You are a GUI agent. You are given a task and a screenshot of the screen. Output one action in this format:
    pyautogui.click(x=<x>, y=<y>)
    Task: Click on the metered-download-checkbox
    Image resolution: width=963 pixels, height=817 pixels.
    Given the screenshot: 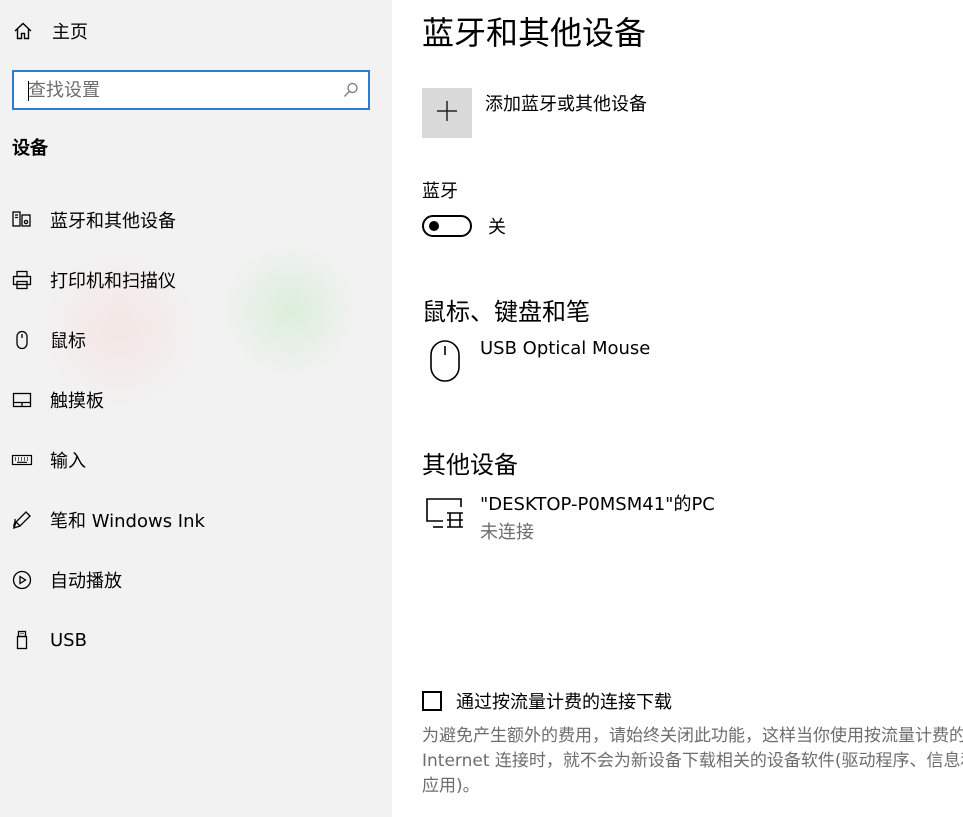 What is the action you would take?
    pyautogui.click(x=432, y=701)
    